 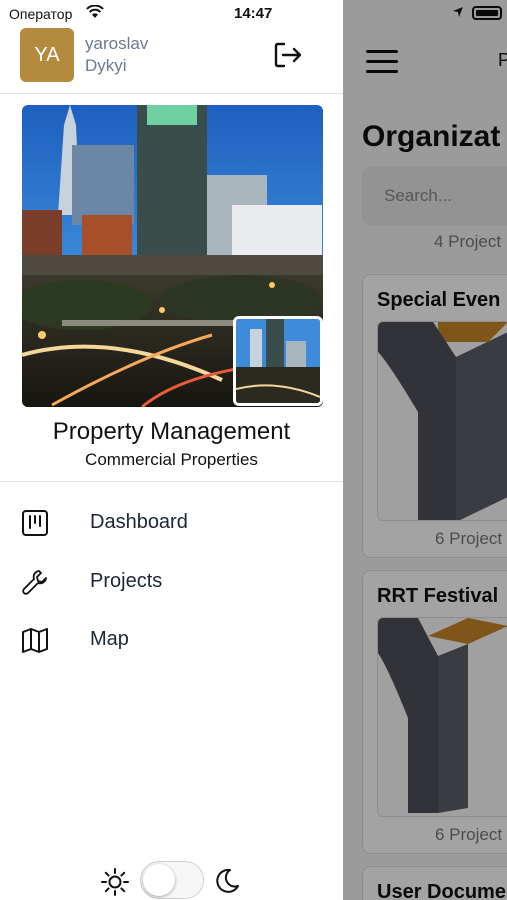 I want to click on user-first-name: yaroslav, so click(x=117, y=43).